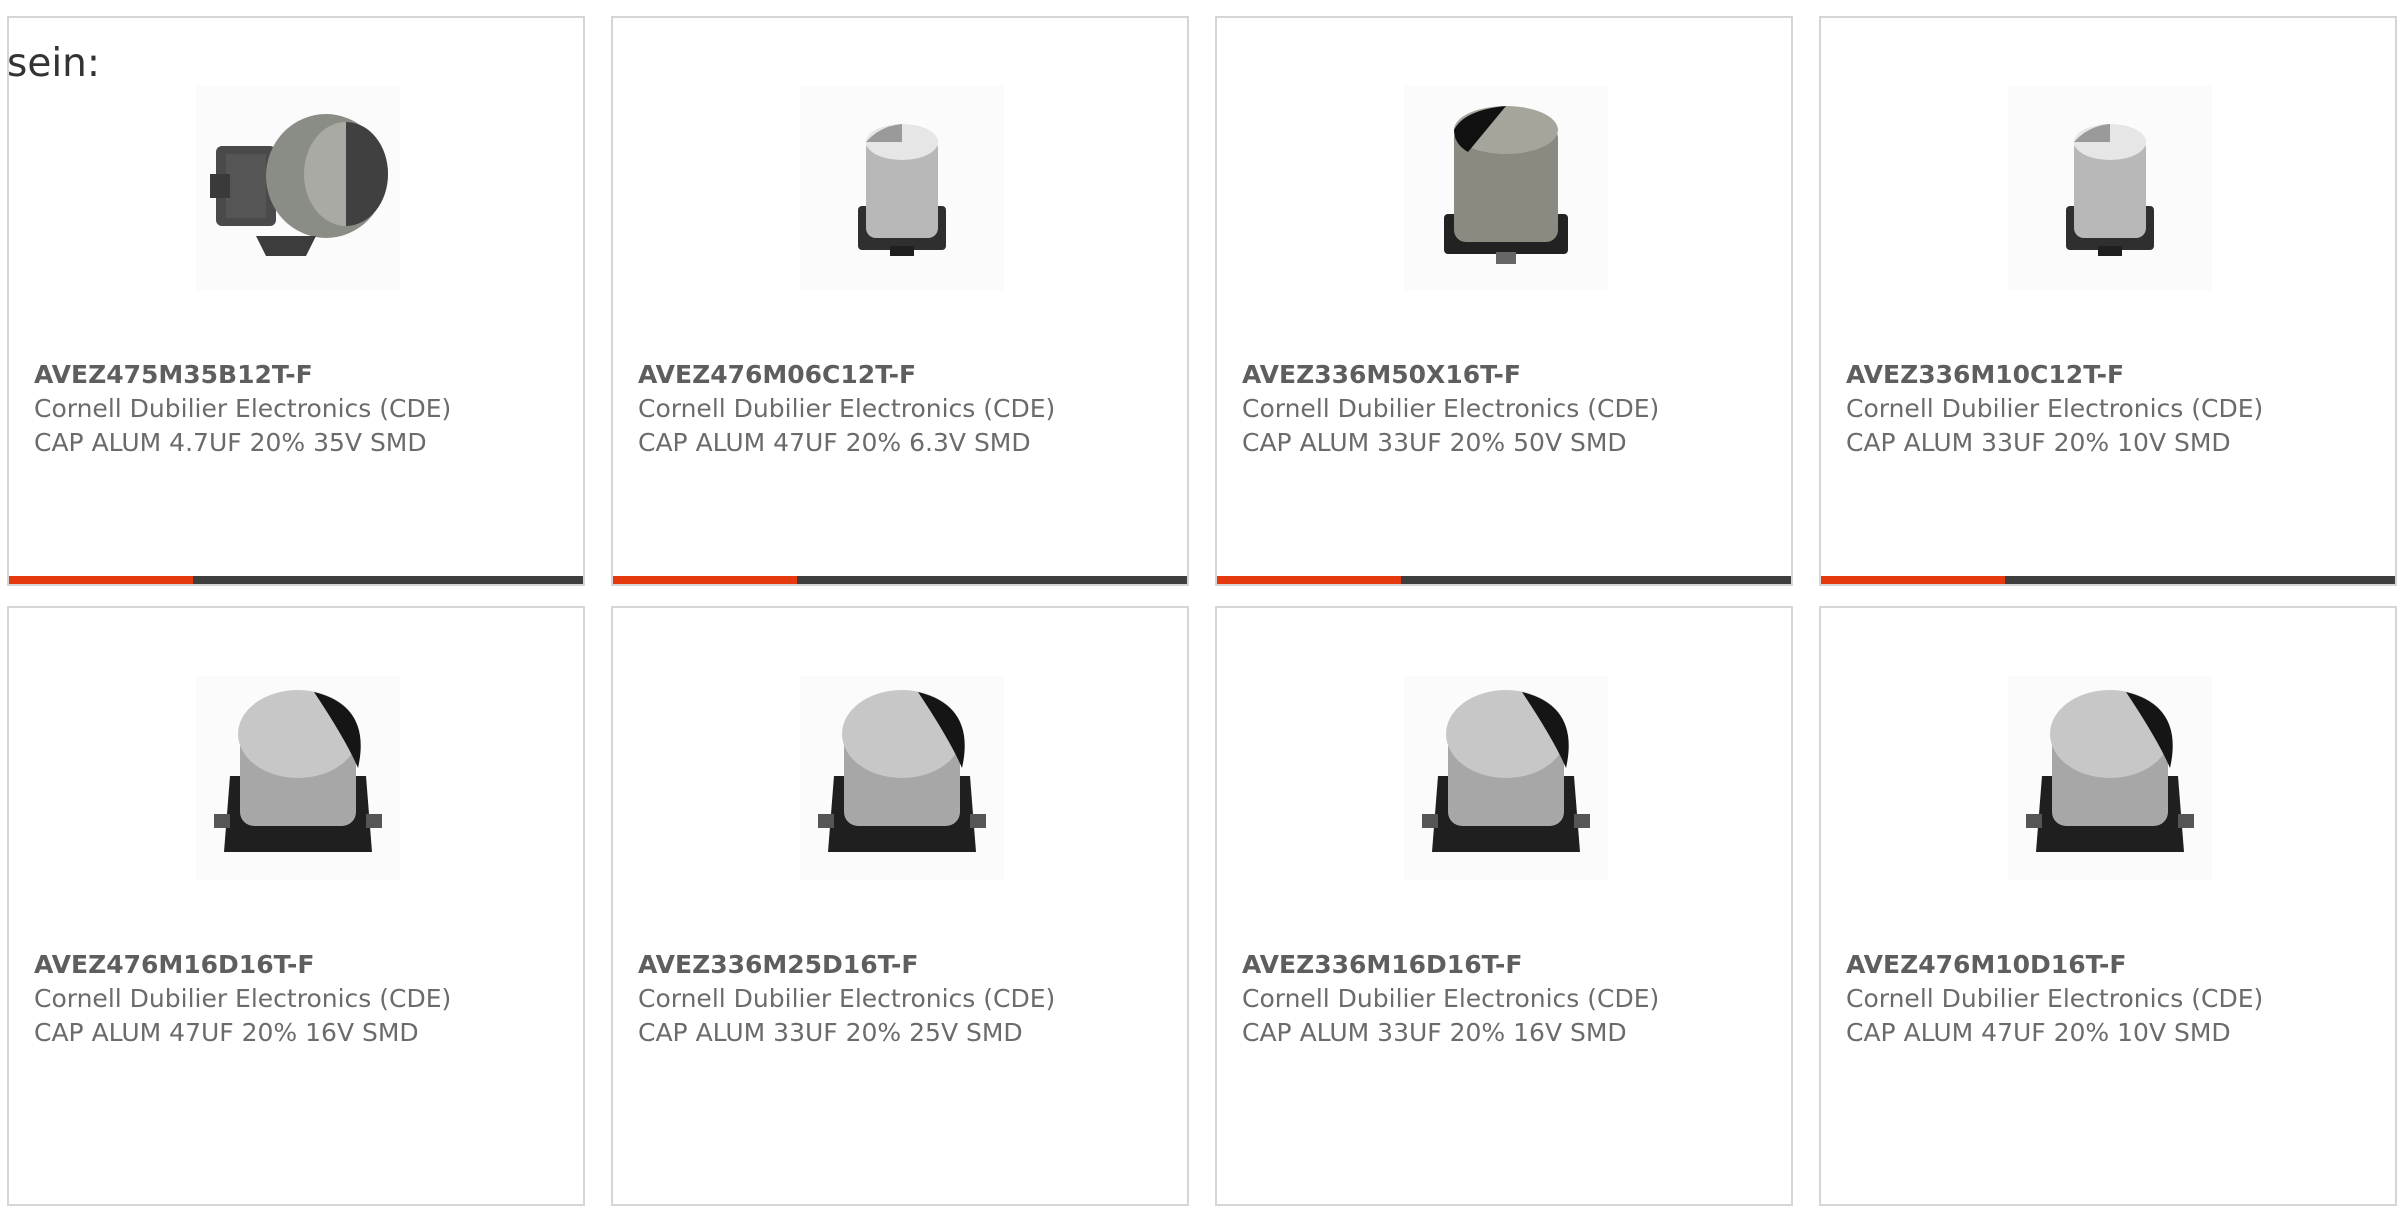 Image resolution: width=2400 pixels, height=1206 pixels. I want to click on description: CAP ALUM 33UF 20% 16V SMD, so click(1434, 1032).